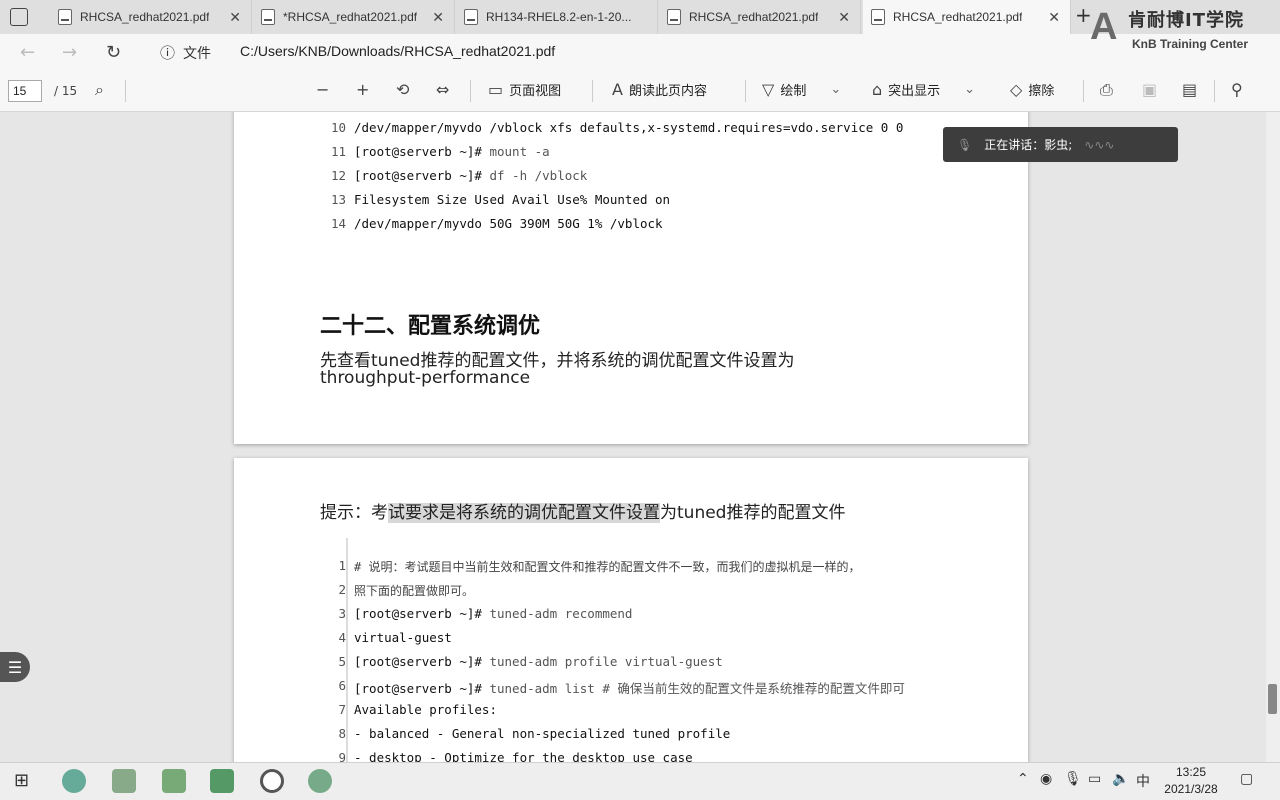 This screenshot has width=1280, height=800. I want to click on notification-icon: ▢, so click(1246, 779).